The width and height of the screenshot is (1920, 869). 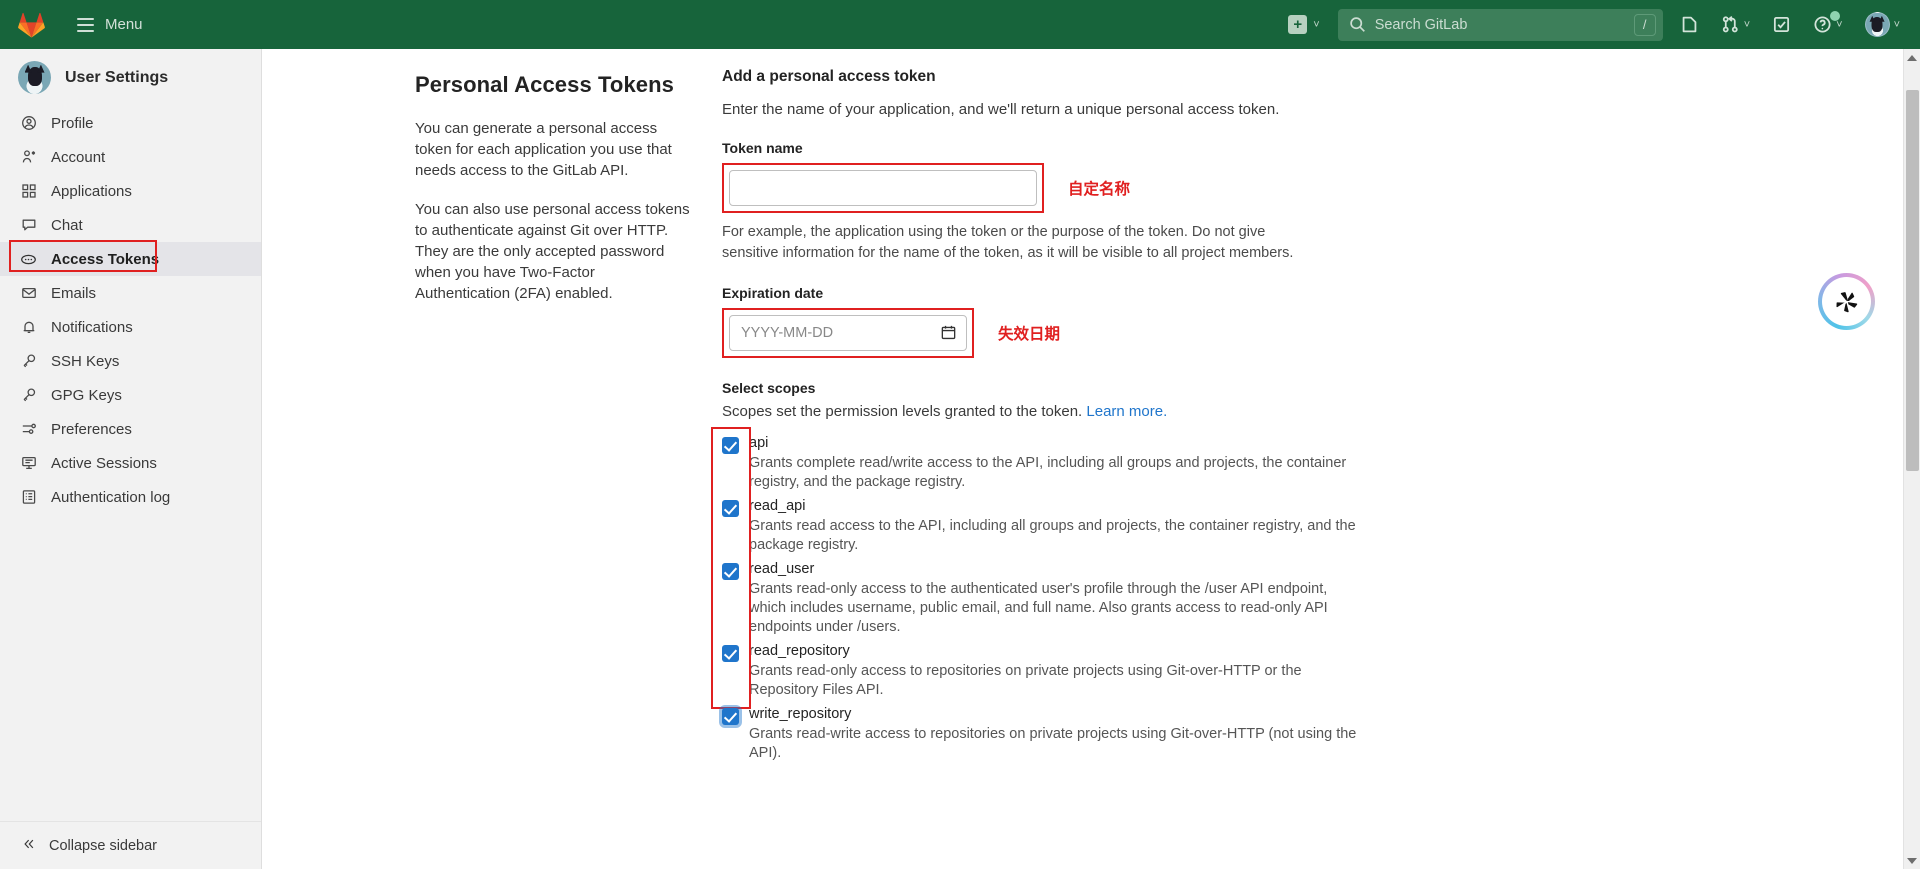 I want to click on scope-checkbox-write-repository, so click(x=730, y=716).